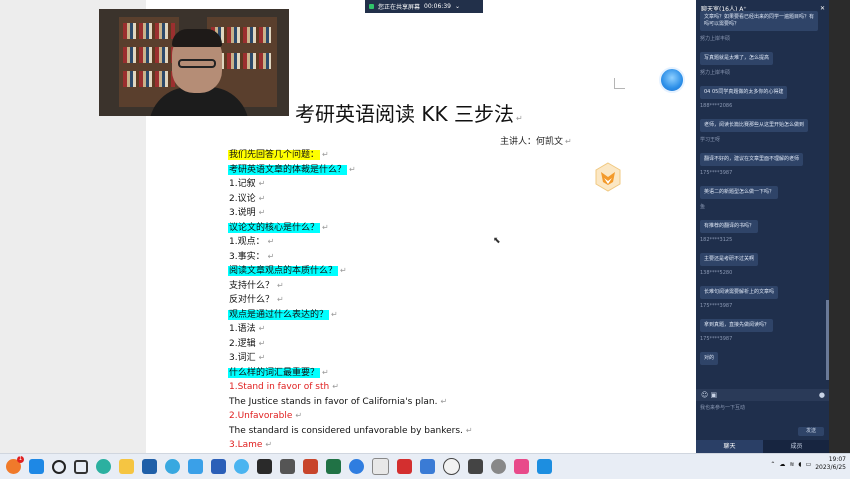 The image size is (850, 479). Describe the element at coordinates (126, 466) in the screenshot. I see `file-explorer-icon` at that location.